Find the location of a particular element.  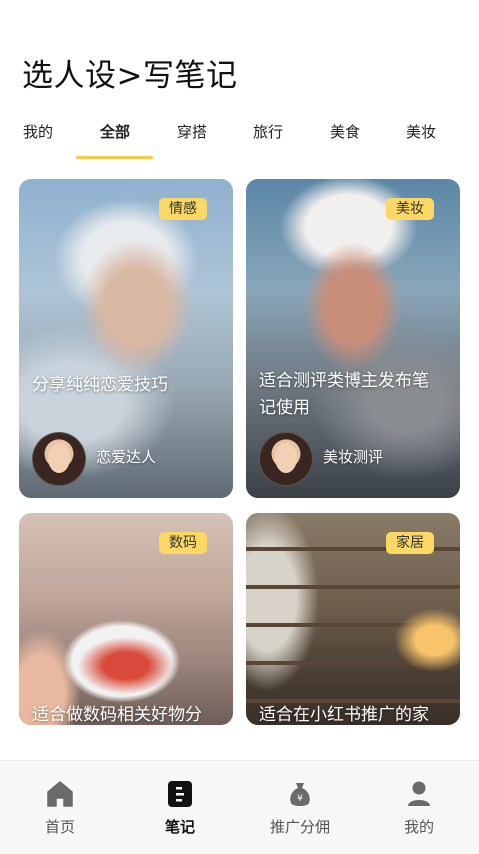

category-badge: 情感 is located at coordinates (183, 209).